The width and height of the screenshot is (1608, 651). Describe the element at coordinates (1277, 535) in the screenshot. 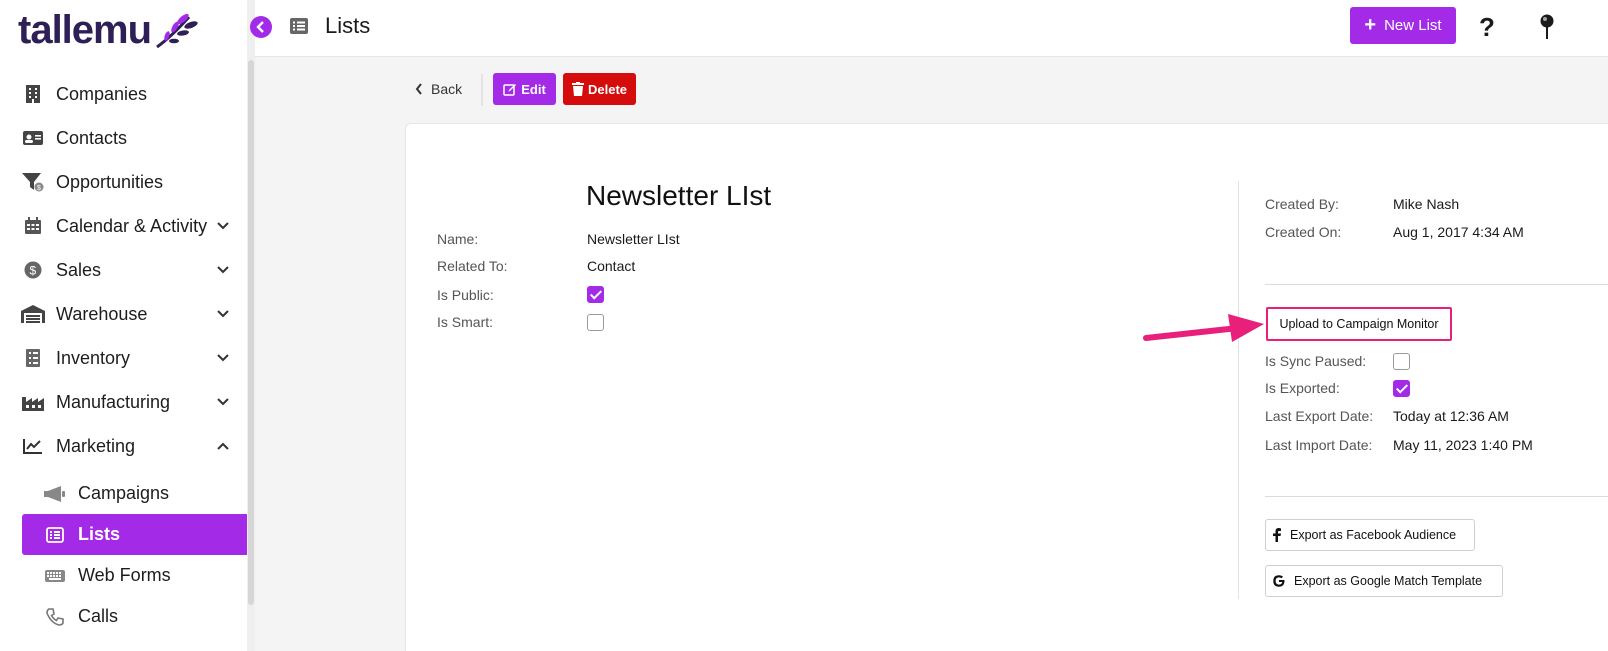

I see `facebook-icon` at that location.